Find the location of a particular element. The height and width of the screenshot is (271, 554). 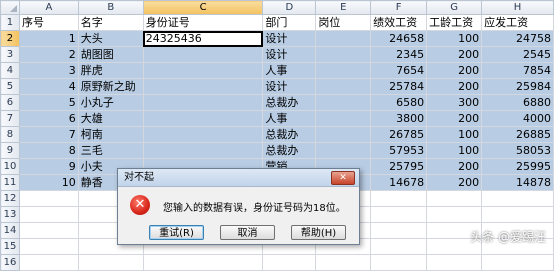

cell-f15 is located at coordinates (399, 246).